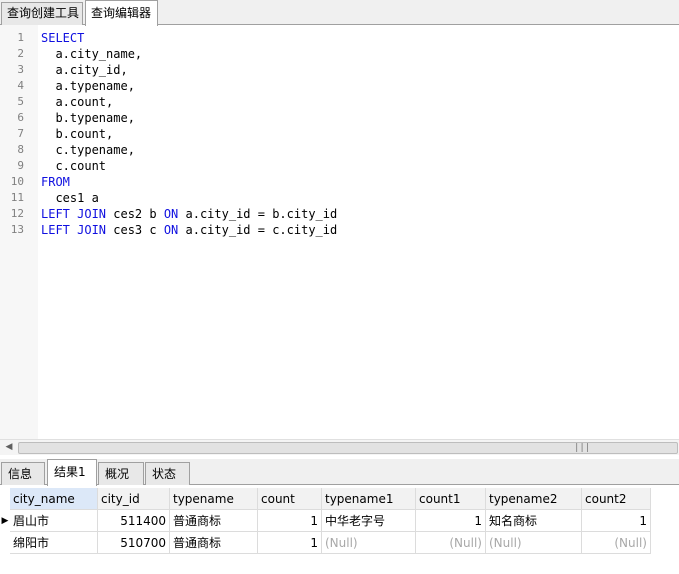  What do you see at coordinates (20, 101) in the screenshot?
I see `line-number: 5` at bounding box center [20, 101].